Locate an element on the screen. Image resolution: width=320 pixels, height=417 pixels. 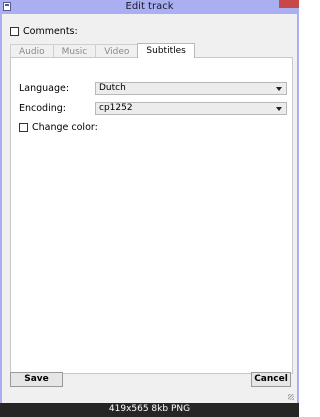
language-select: Dutch is located at coordinates (191, 88).